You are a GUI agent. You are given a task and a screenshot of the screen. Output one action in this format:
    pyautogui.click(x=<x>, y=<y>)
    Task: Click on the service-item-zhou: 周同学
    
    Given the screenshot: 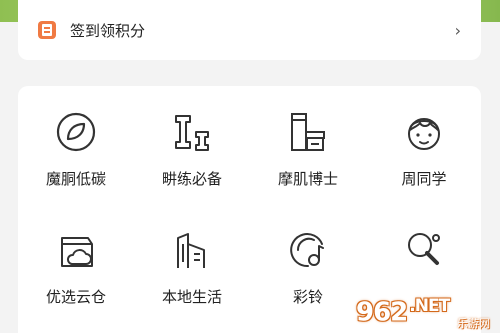 What is the action you would take?
    pyautogui.click(x=424, y=141)
    